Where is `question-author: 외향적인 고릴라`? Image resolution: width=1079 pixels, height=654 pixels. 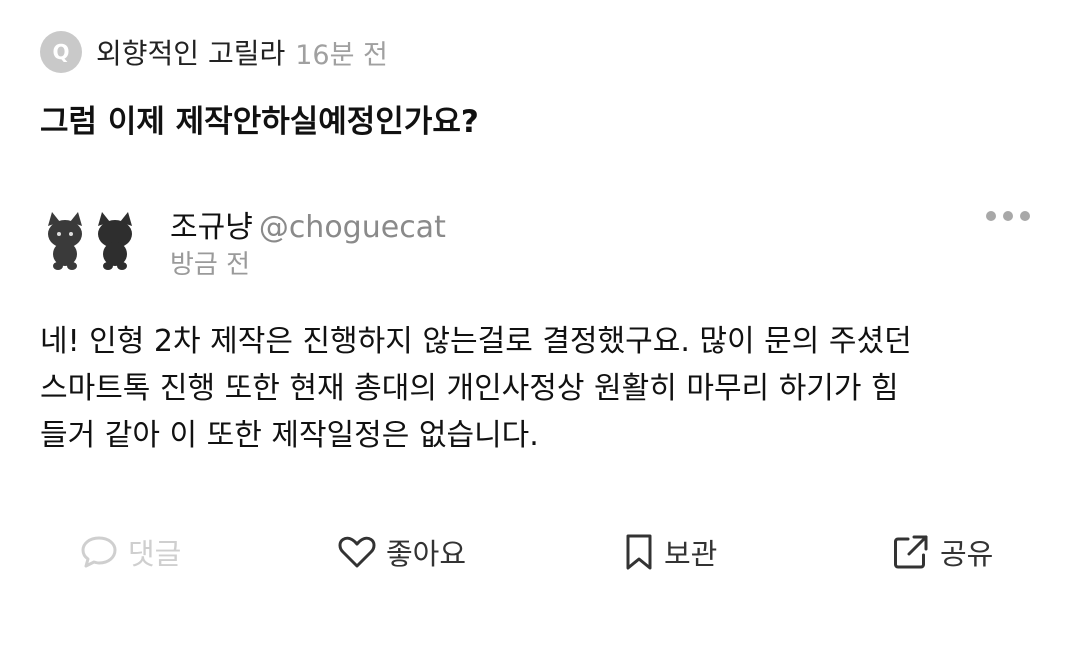
question-author: 외향적인 고릴라 is located at coordinates (190, 52).